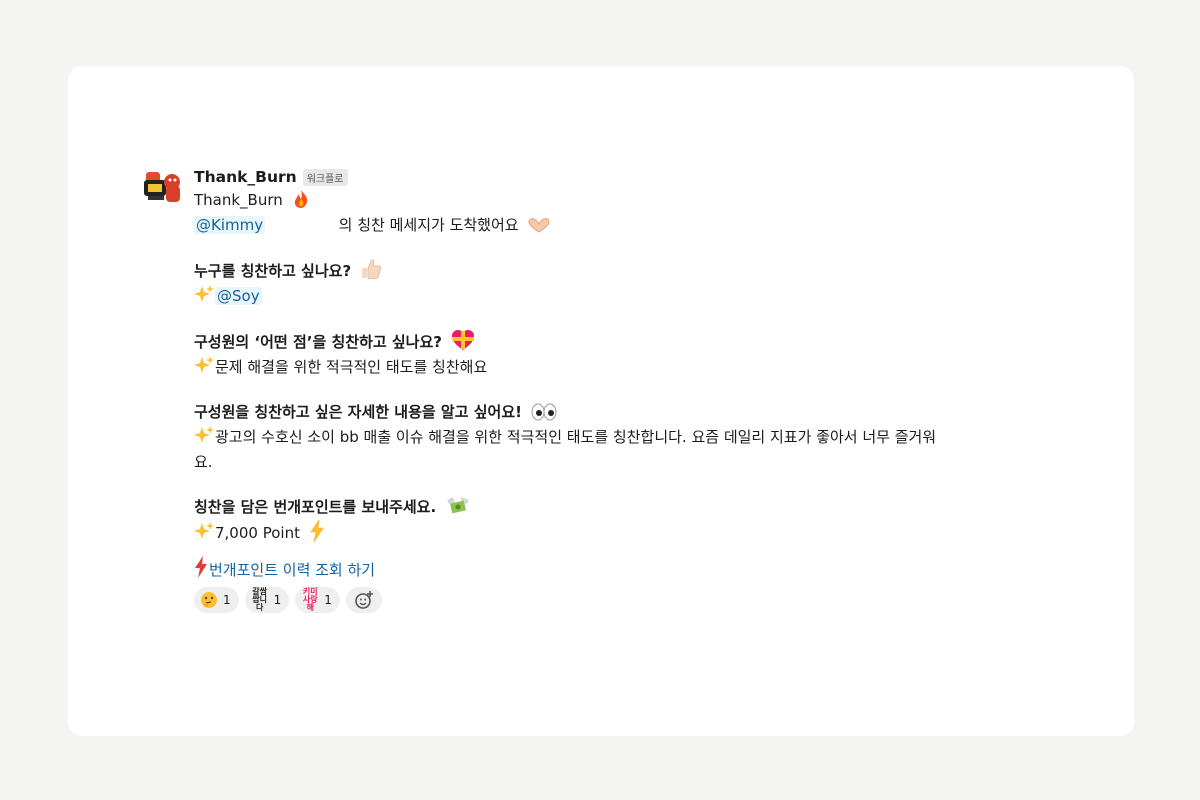  Describe the element at coordinates (544, 412) in the screenshot. I see `eyes-icon` at that location.